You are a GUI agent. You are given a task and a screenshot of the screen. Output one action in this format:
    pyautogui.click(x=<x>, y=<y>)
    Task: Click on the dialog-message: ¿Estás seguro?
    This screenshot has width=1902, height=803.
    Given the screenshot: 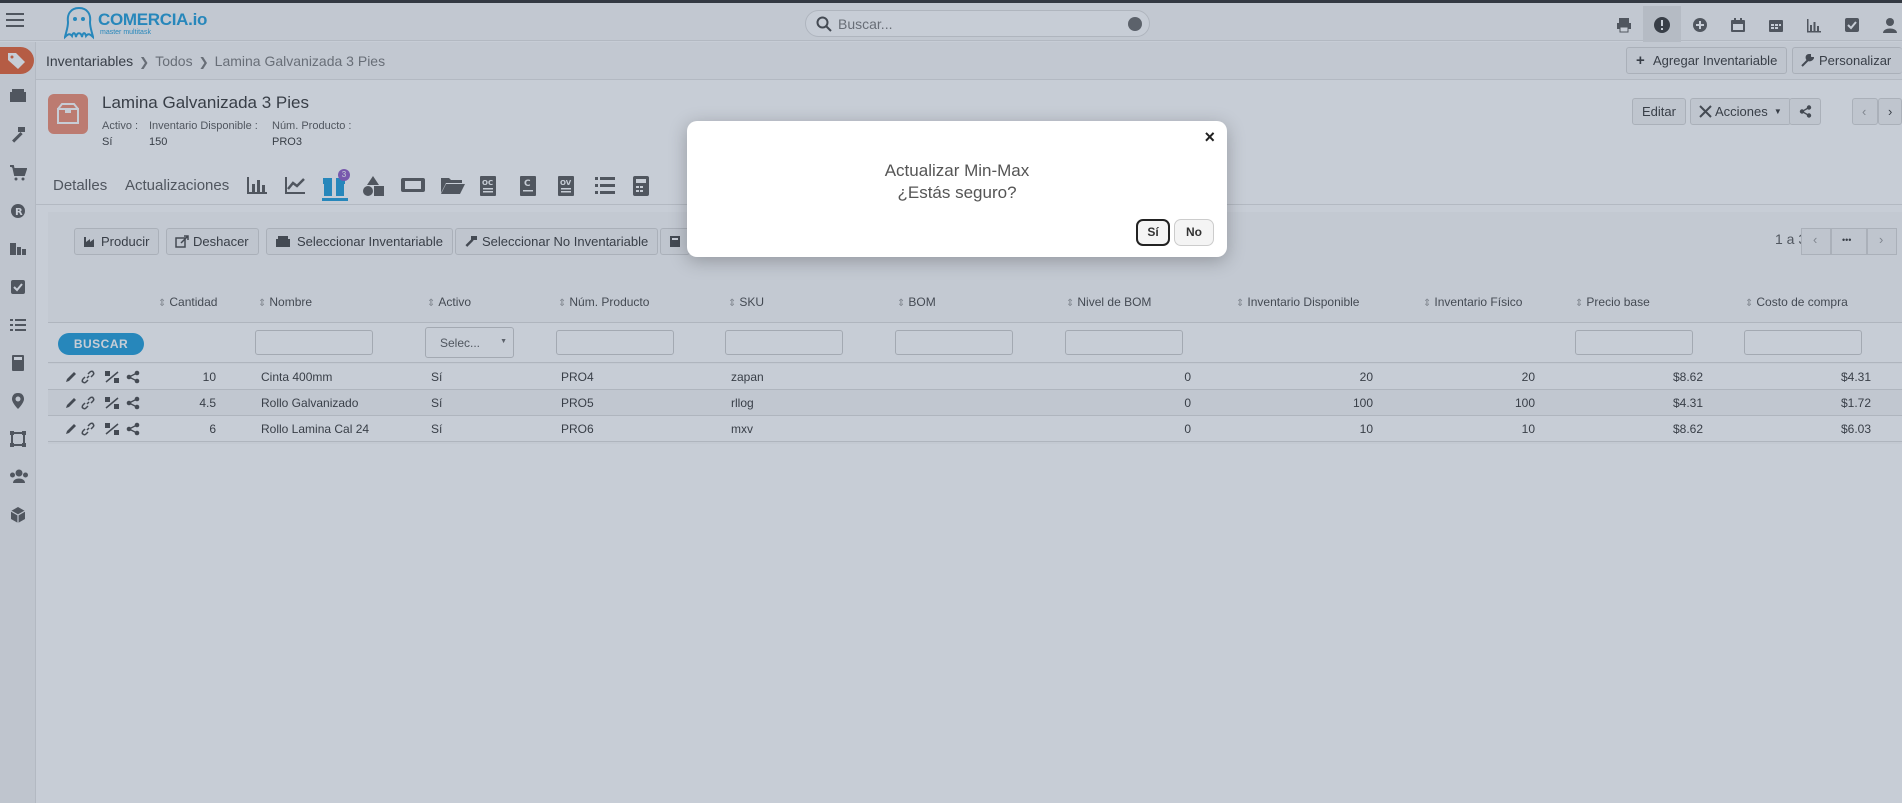 What is the action you would take?
    pyautogui.click(x=957, y=192)
    